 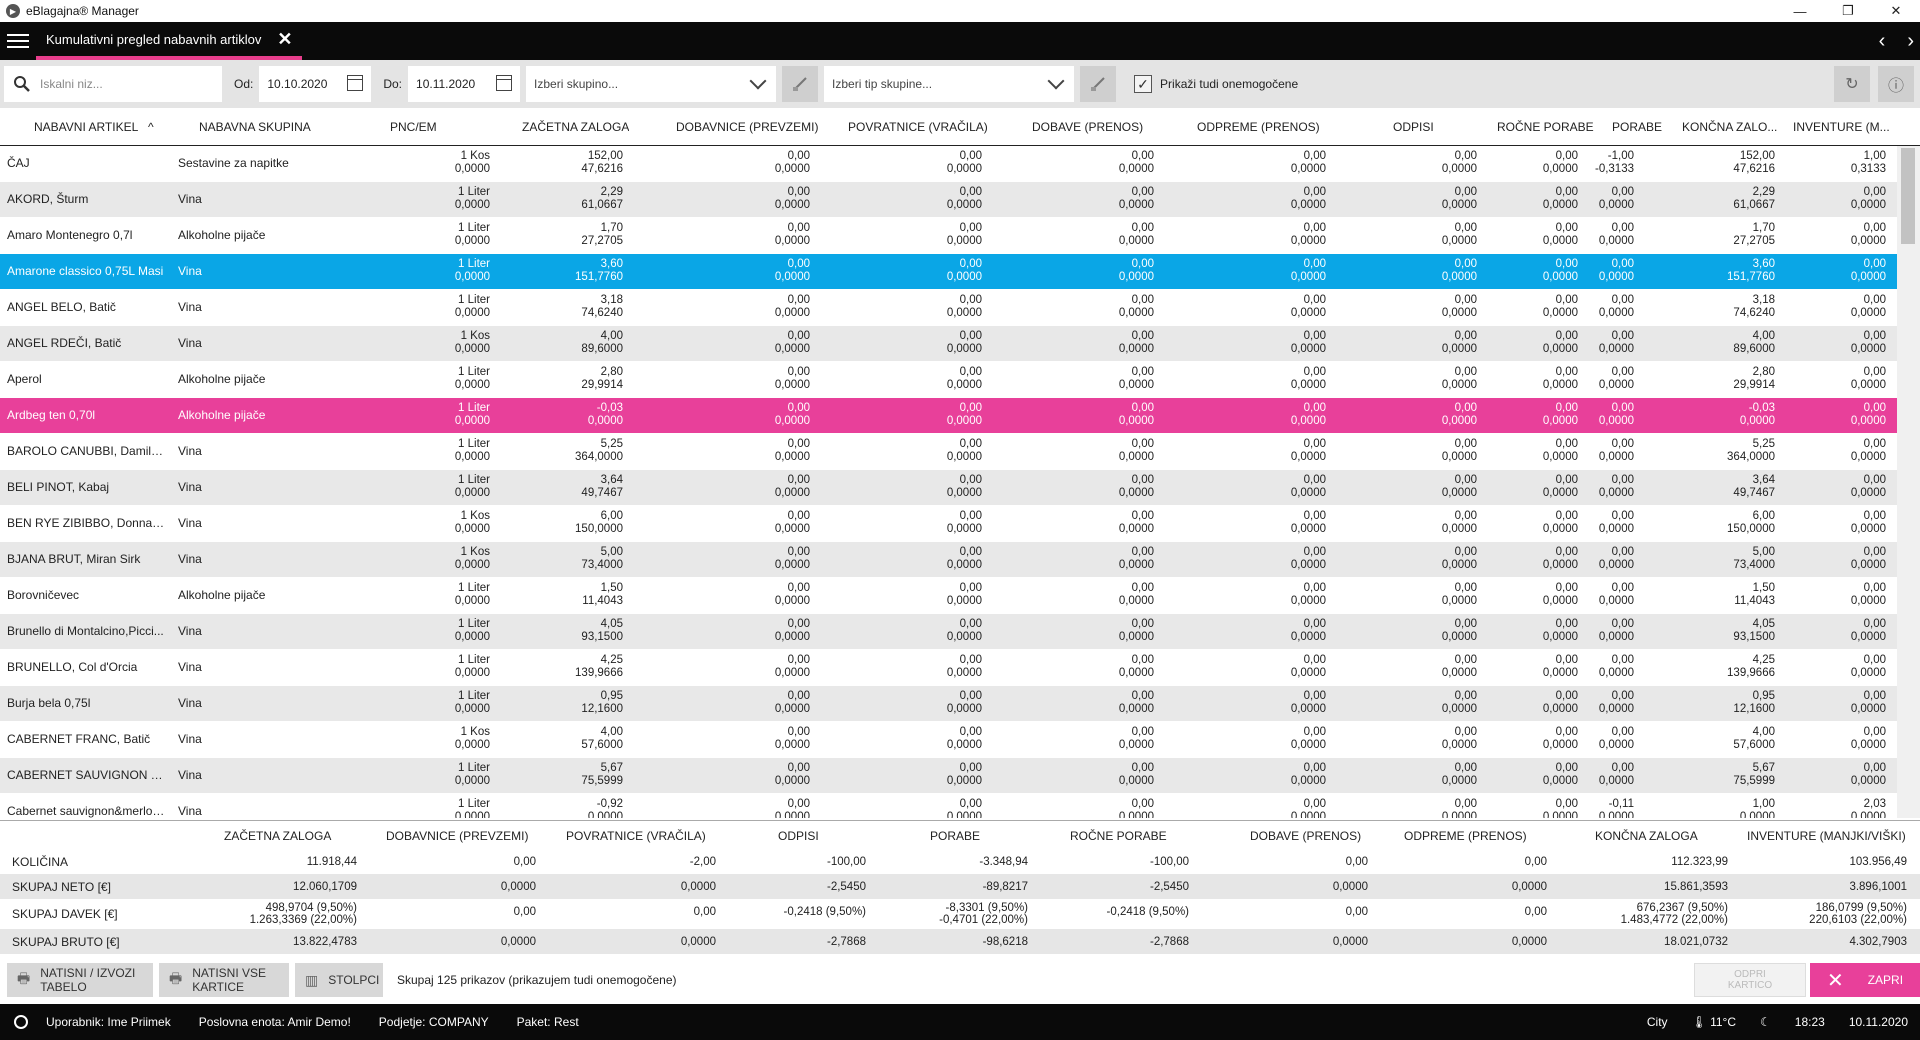 What do you see at coordinates (602, 601) in the screenshot?
I see `cell-value-amount: 11,4043` at bounding box center [602, 601].